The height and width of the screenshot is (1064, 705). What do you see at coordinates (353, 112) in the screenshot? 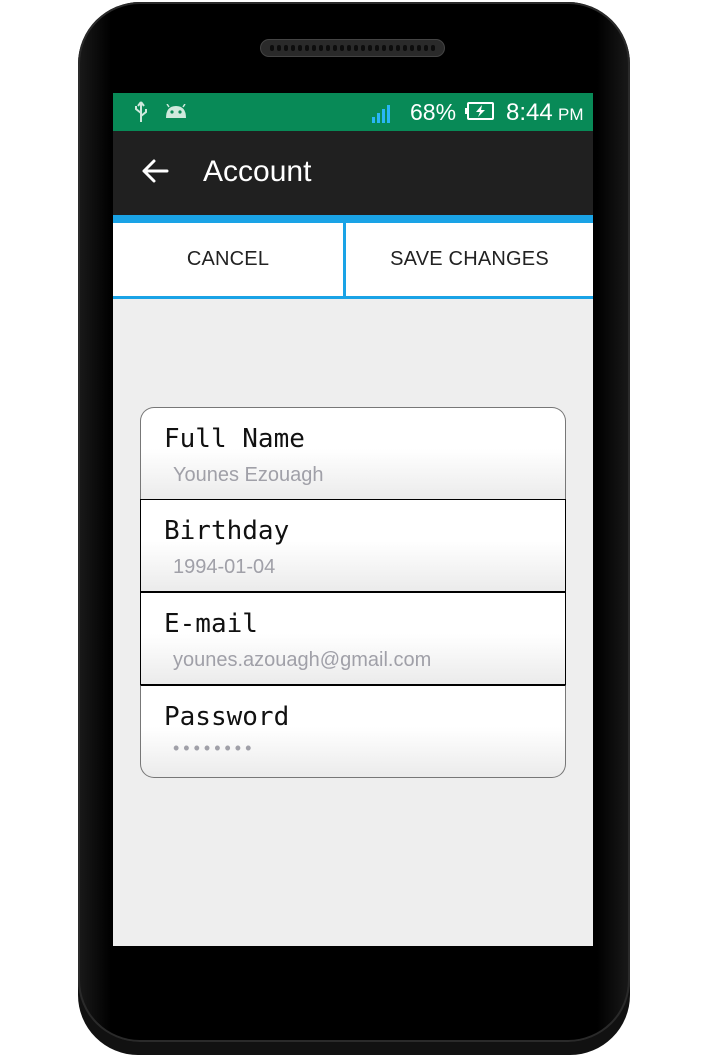
I see `status-bar: 68% 8:44 PM` at bounding box center [353, 112].